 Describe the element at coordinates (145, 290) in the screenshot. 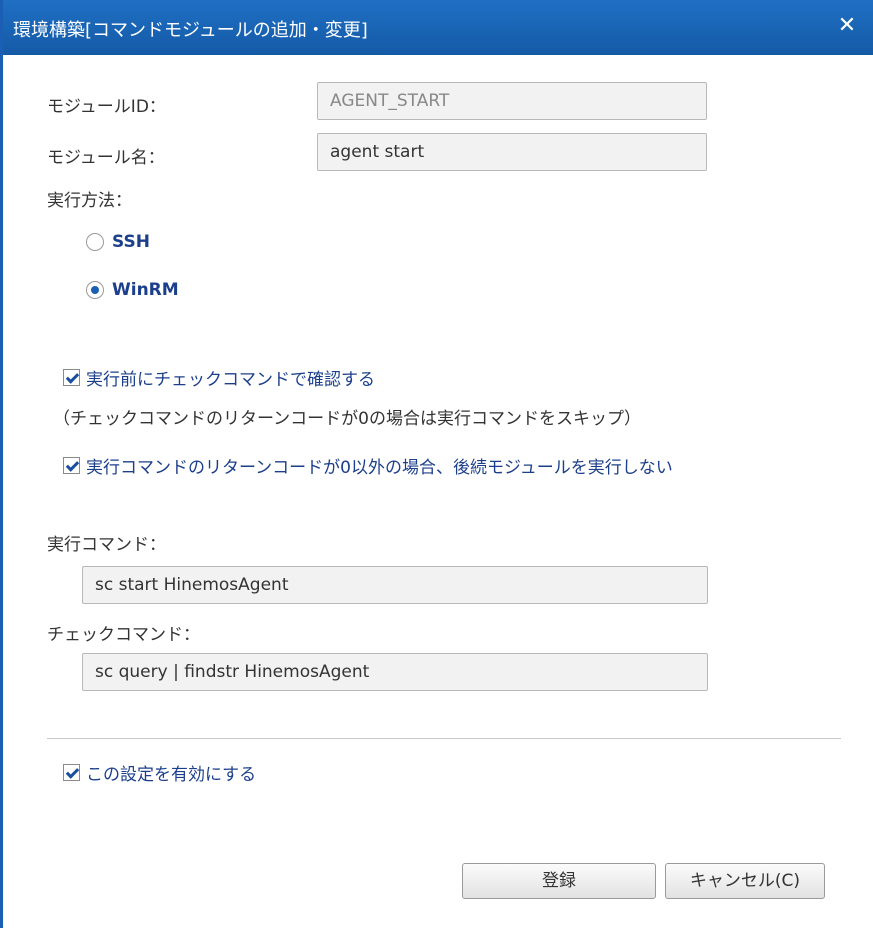

I see `radio-winrm-label: WinRM` at that location.